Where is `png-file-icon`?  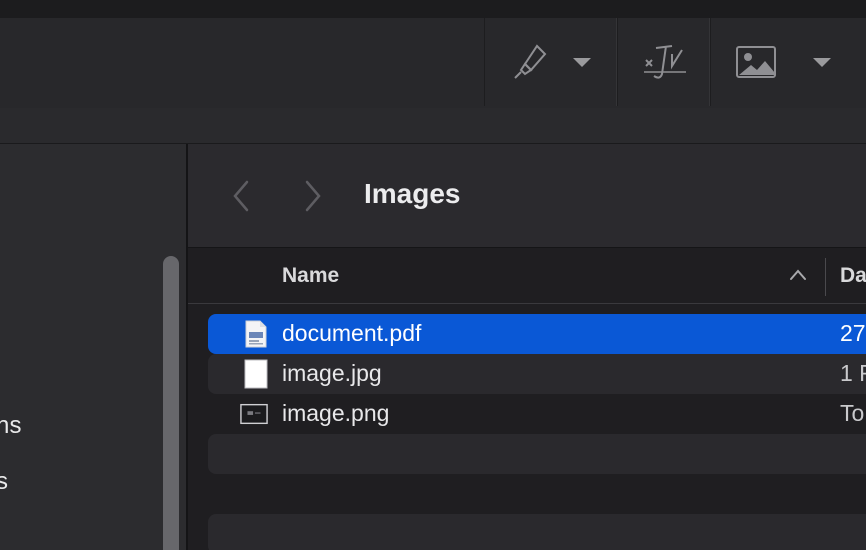 png-file-icon is located at coordinates (254, 414).